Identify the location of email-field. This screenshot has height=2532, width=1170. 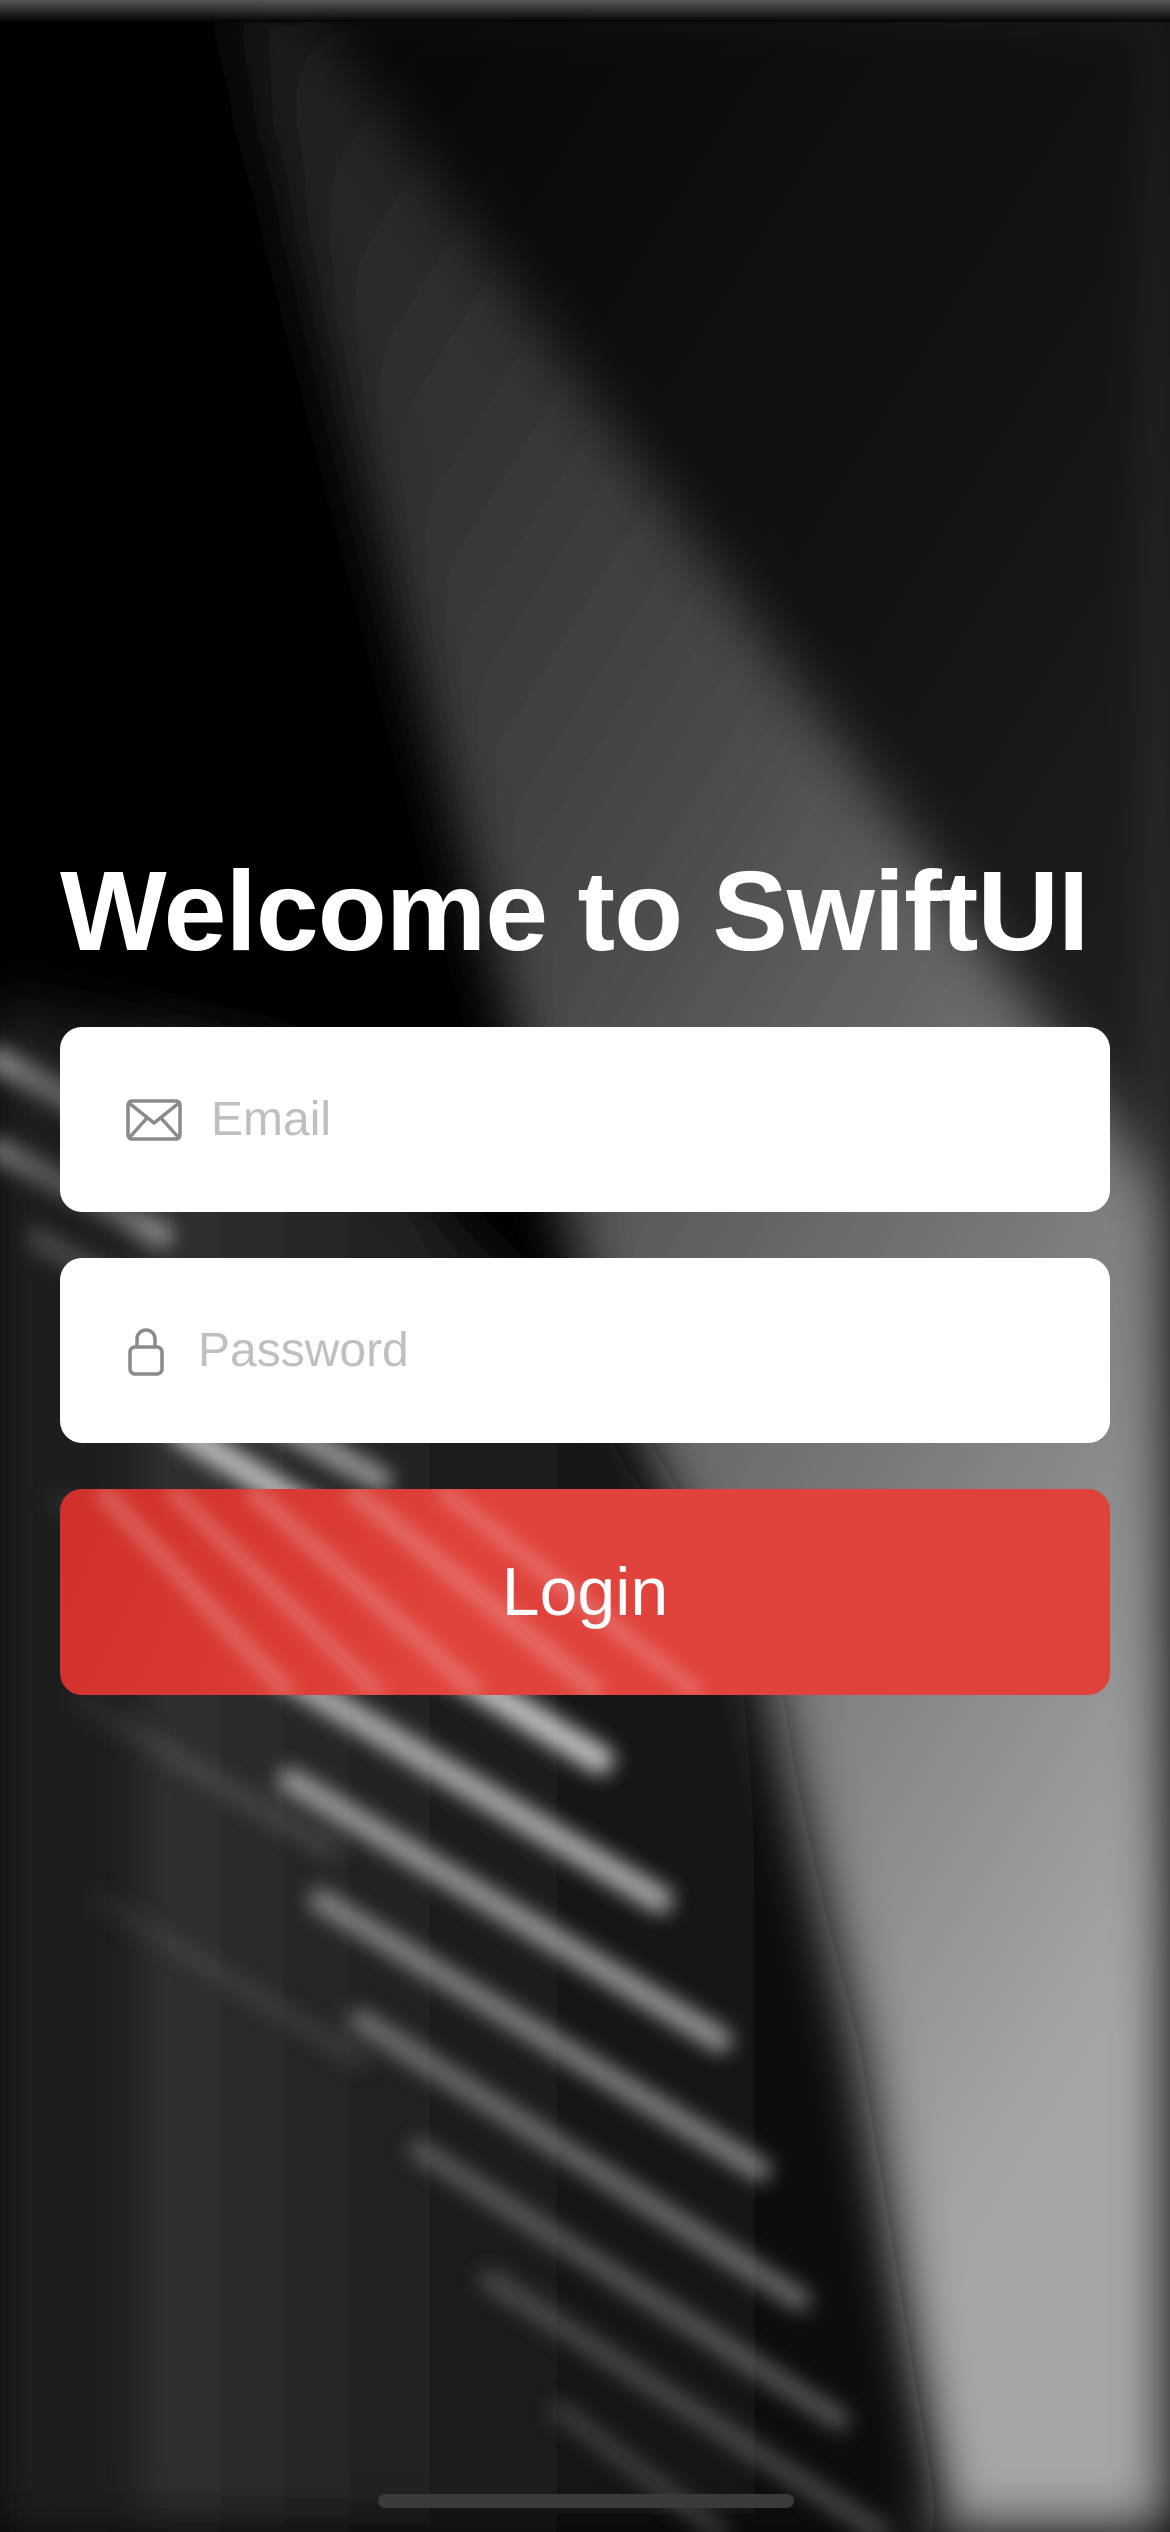
(585, 1119).